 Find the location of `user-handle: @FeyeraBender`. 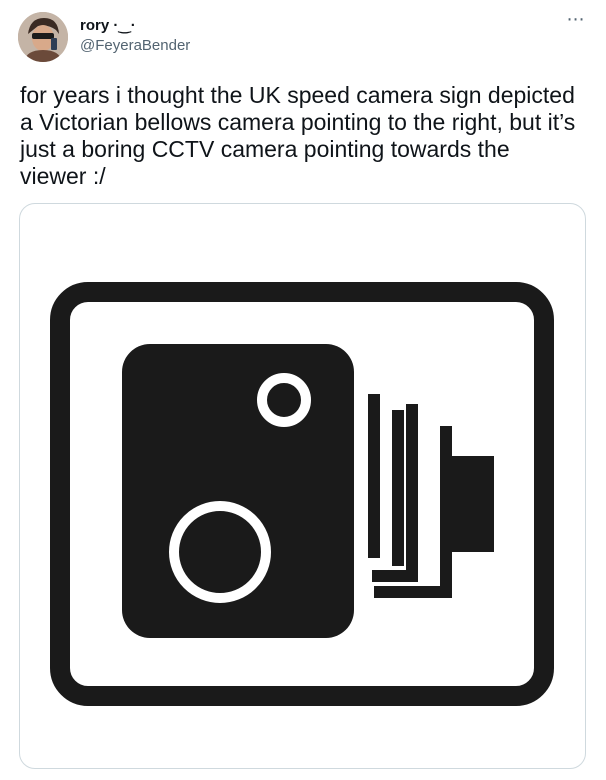

user-handle: @FeyeraBender is located at coordinates (135, 45).